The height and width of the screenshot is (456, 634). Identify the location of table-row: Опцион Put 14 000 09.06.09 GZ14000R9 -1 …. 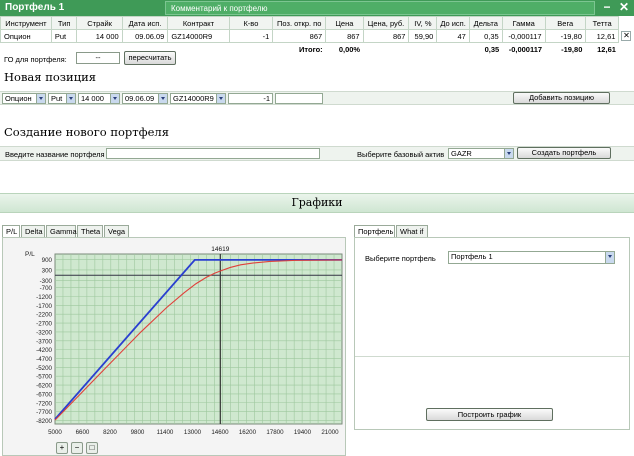
(317, 36).